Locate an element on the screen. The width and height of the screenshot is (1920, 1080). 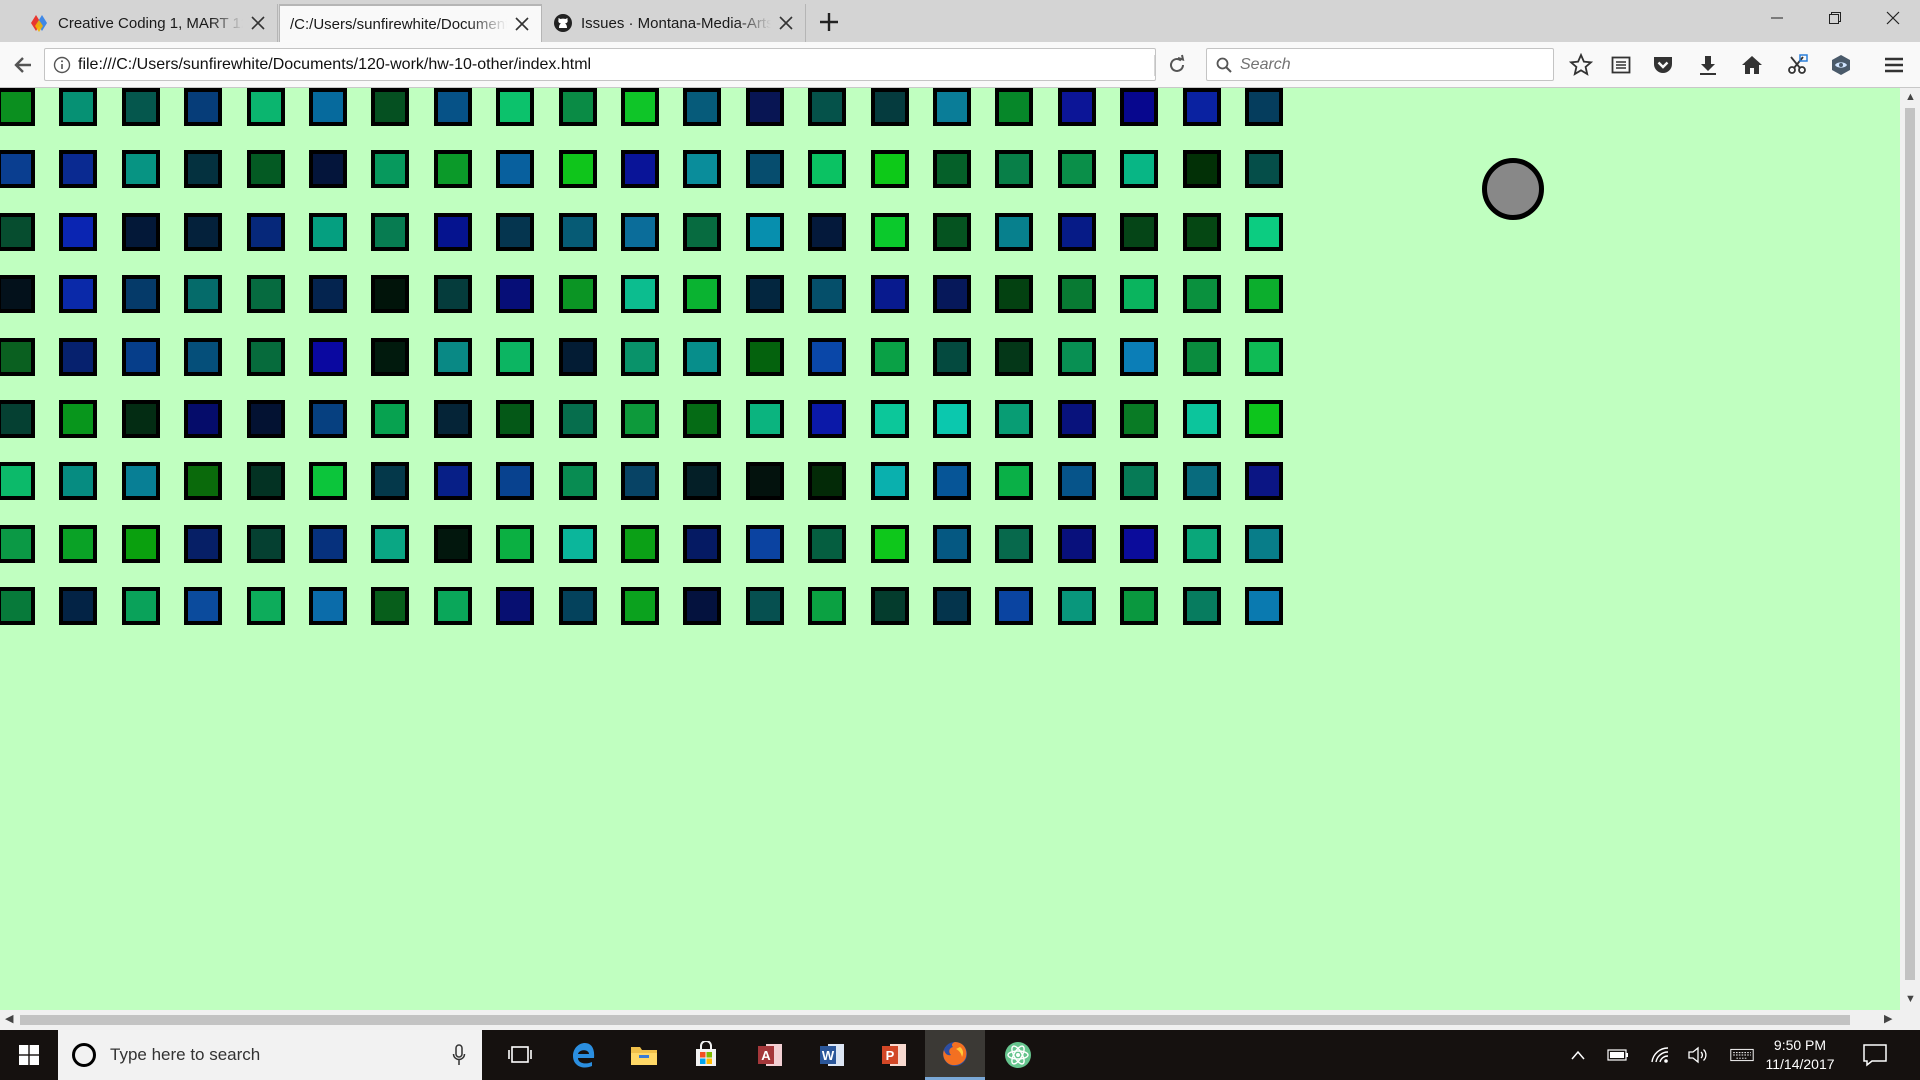
tab-title: Issues · Montana-Media-Arts/120-work is located at coordinates (676, 23).